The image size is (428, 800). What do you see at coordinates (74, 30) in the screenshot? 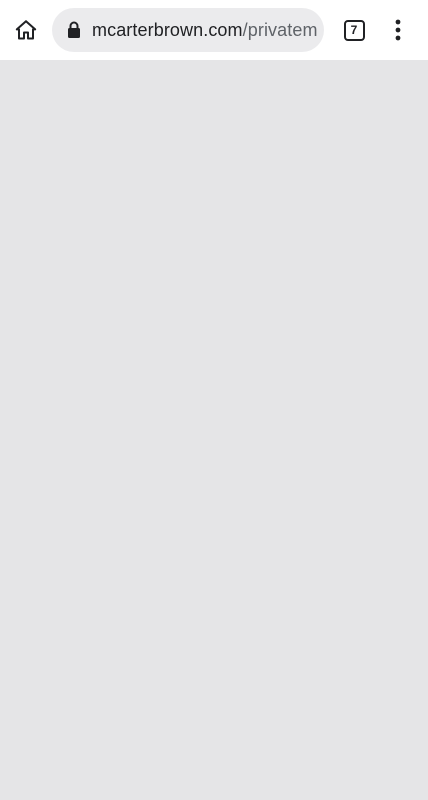
I see `lock-icon` at bounding box center [74, 30].